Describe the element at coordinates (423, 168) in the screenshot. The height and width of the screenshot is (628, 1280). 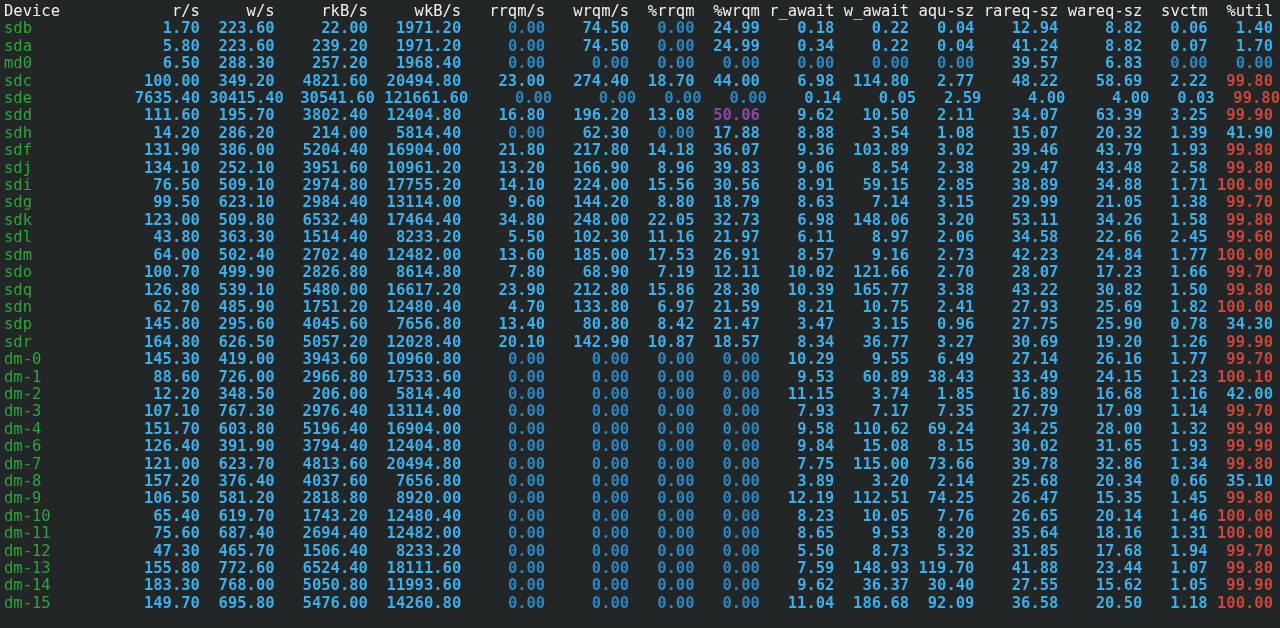
I see `table-cell-text: 10961.20` at that location.